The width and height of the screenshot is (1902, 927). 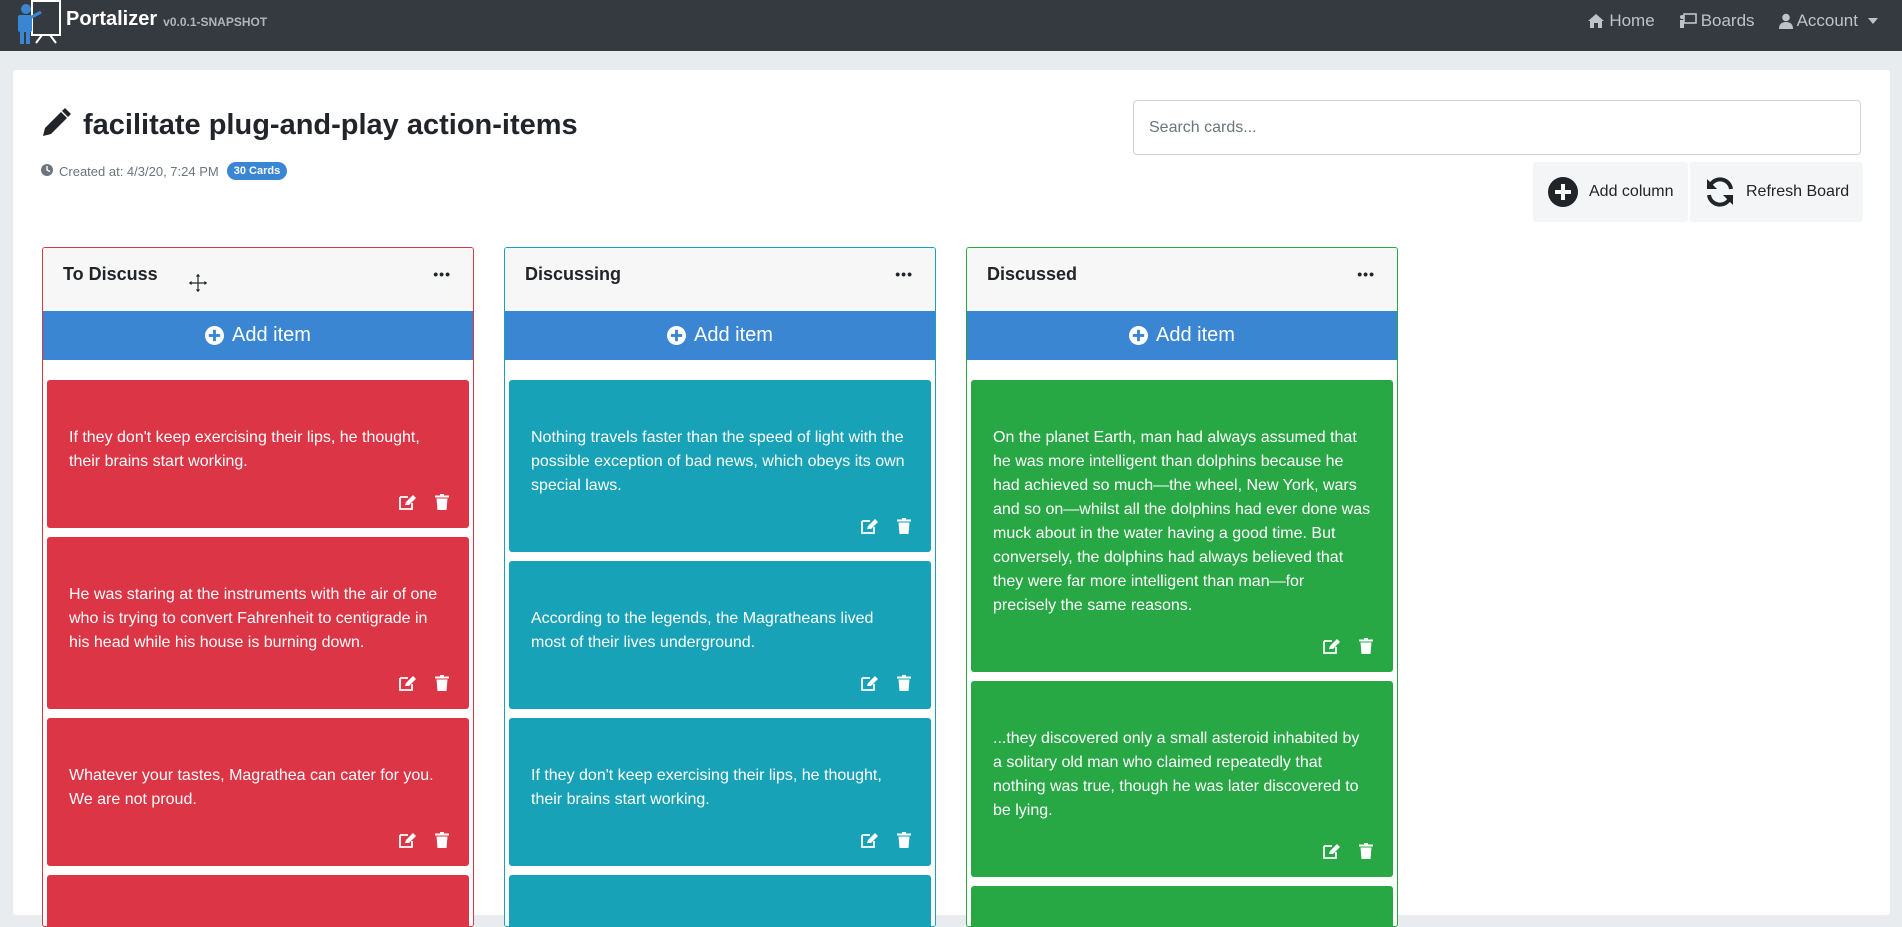 What do you see at coordinates (1497, 127) in the screenshot?
I see `search-input` at bounding box center [1497, 127].